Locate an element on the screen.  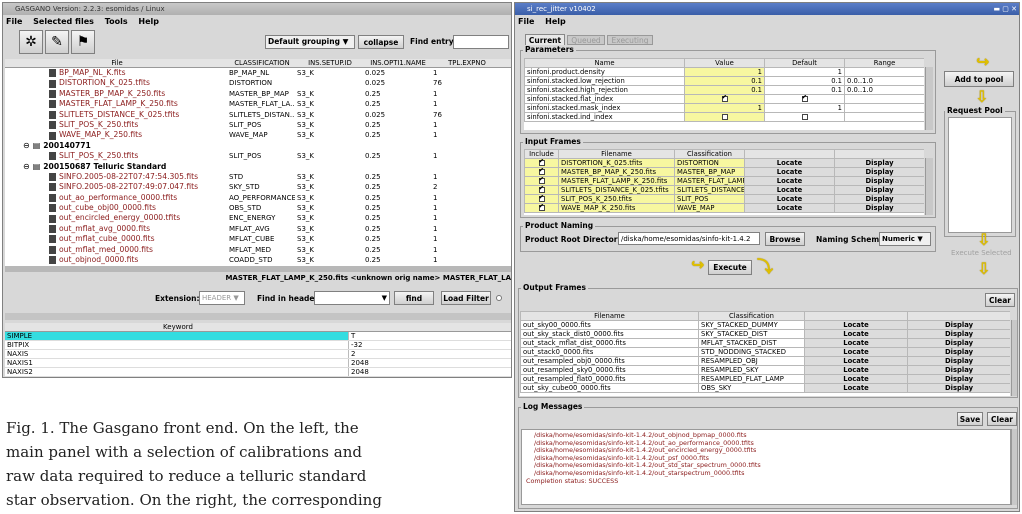
keyword-row: BITPIX -32 is located at coordinates (258, 345).